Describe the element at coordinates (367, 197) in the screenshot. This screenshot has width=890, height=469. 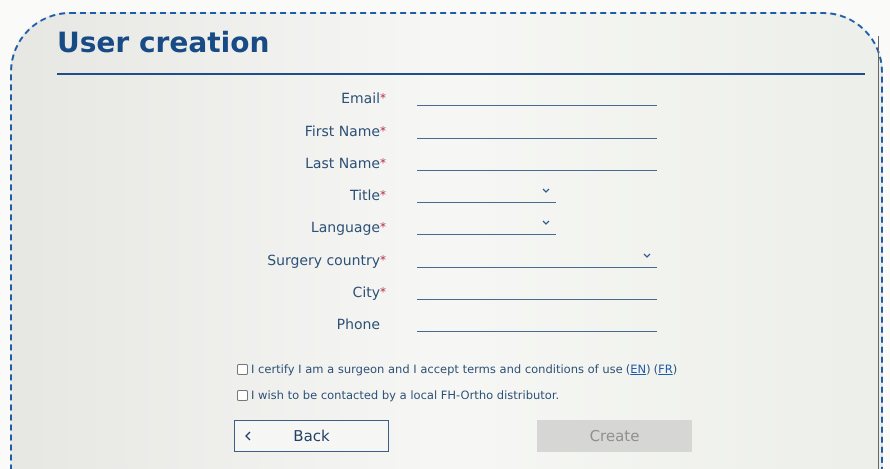
I see `field-label: Title*` at that location.